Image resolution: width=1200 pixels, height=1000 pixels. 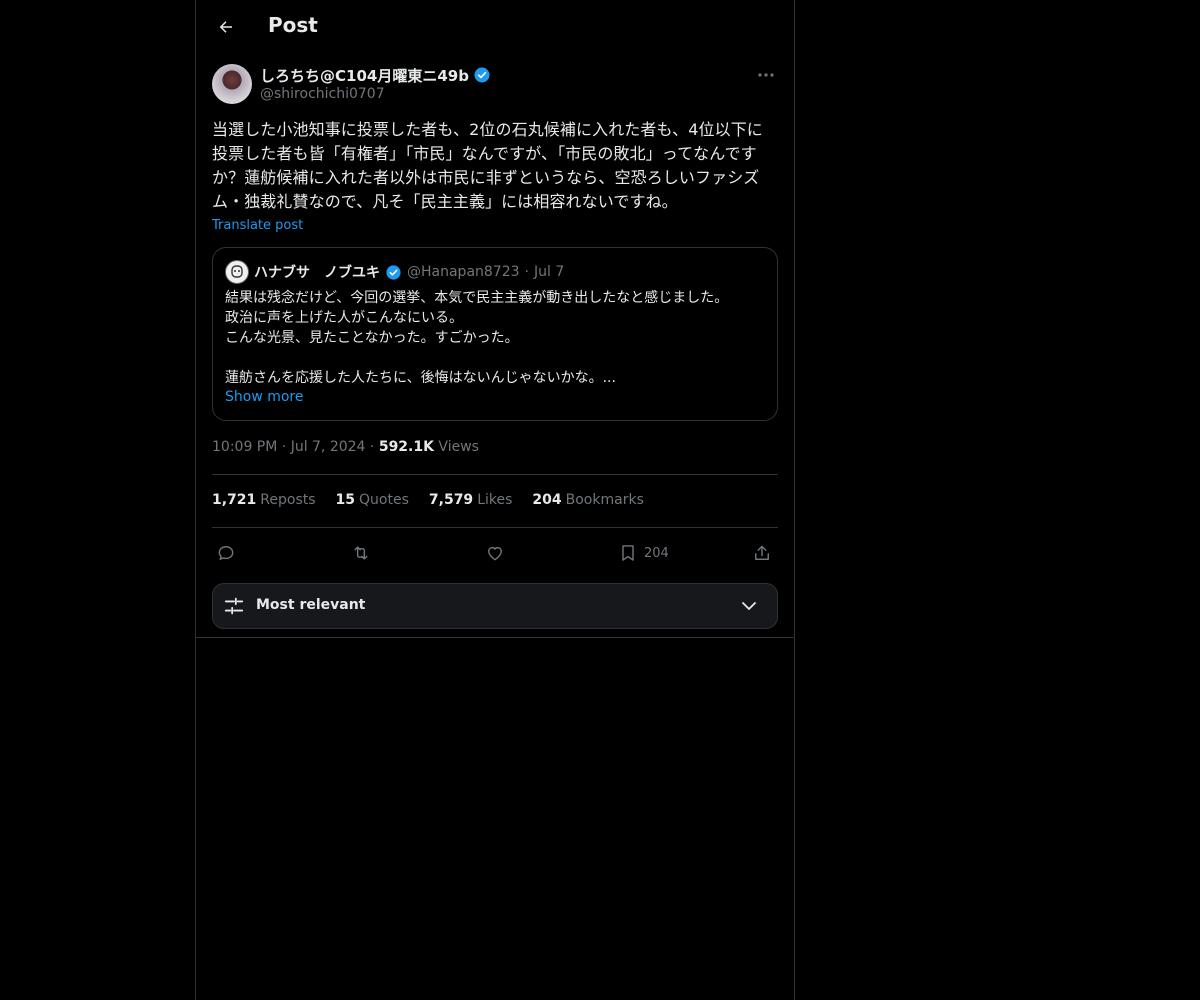 What do you see at coordinates (495, 27) in the screenshot?
I see `page-header: Post` at bounding box center [495, 27].